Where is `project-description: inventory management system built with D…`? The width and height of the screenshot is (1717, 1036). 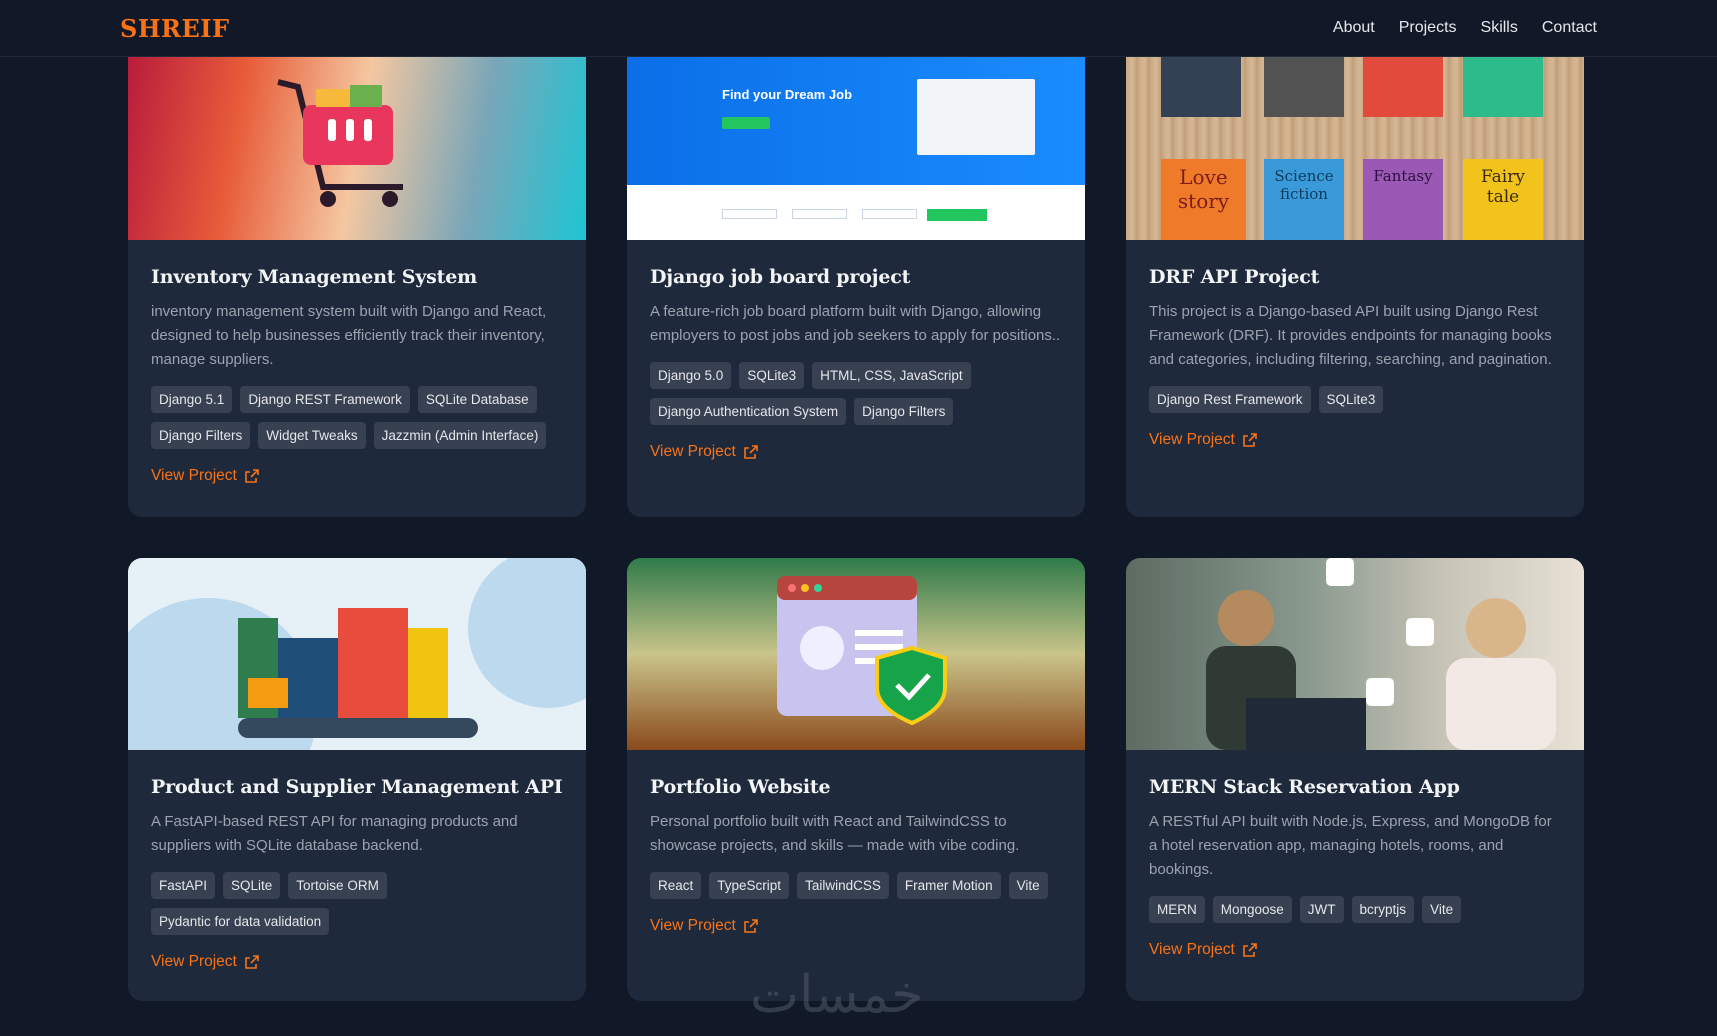
project-description: inventory management system built with D… is located at coordinates (349, 335).